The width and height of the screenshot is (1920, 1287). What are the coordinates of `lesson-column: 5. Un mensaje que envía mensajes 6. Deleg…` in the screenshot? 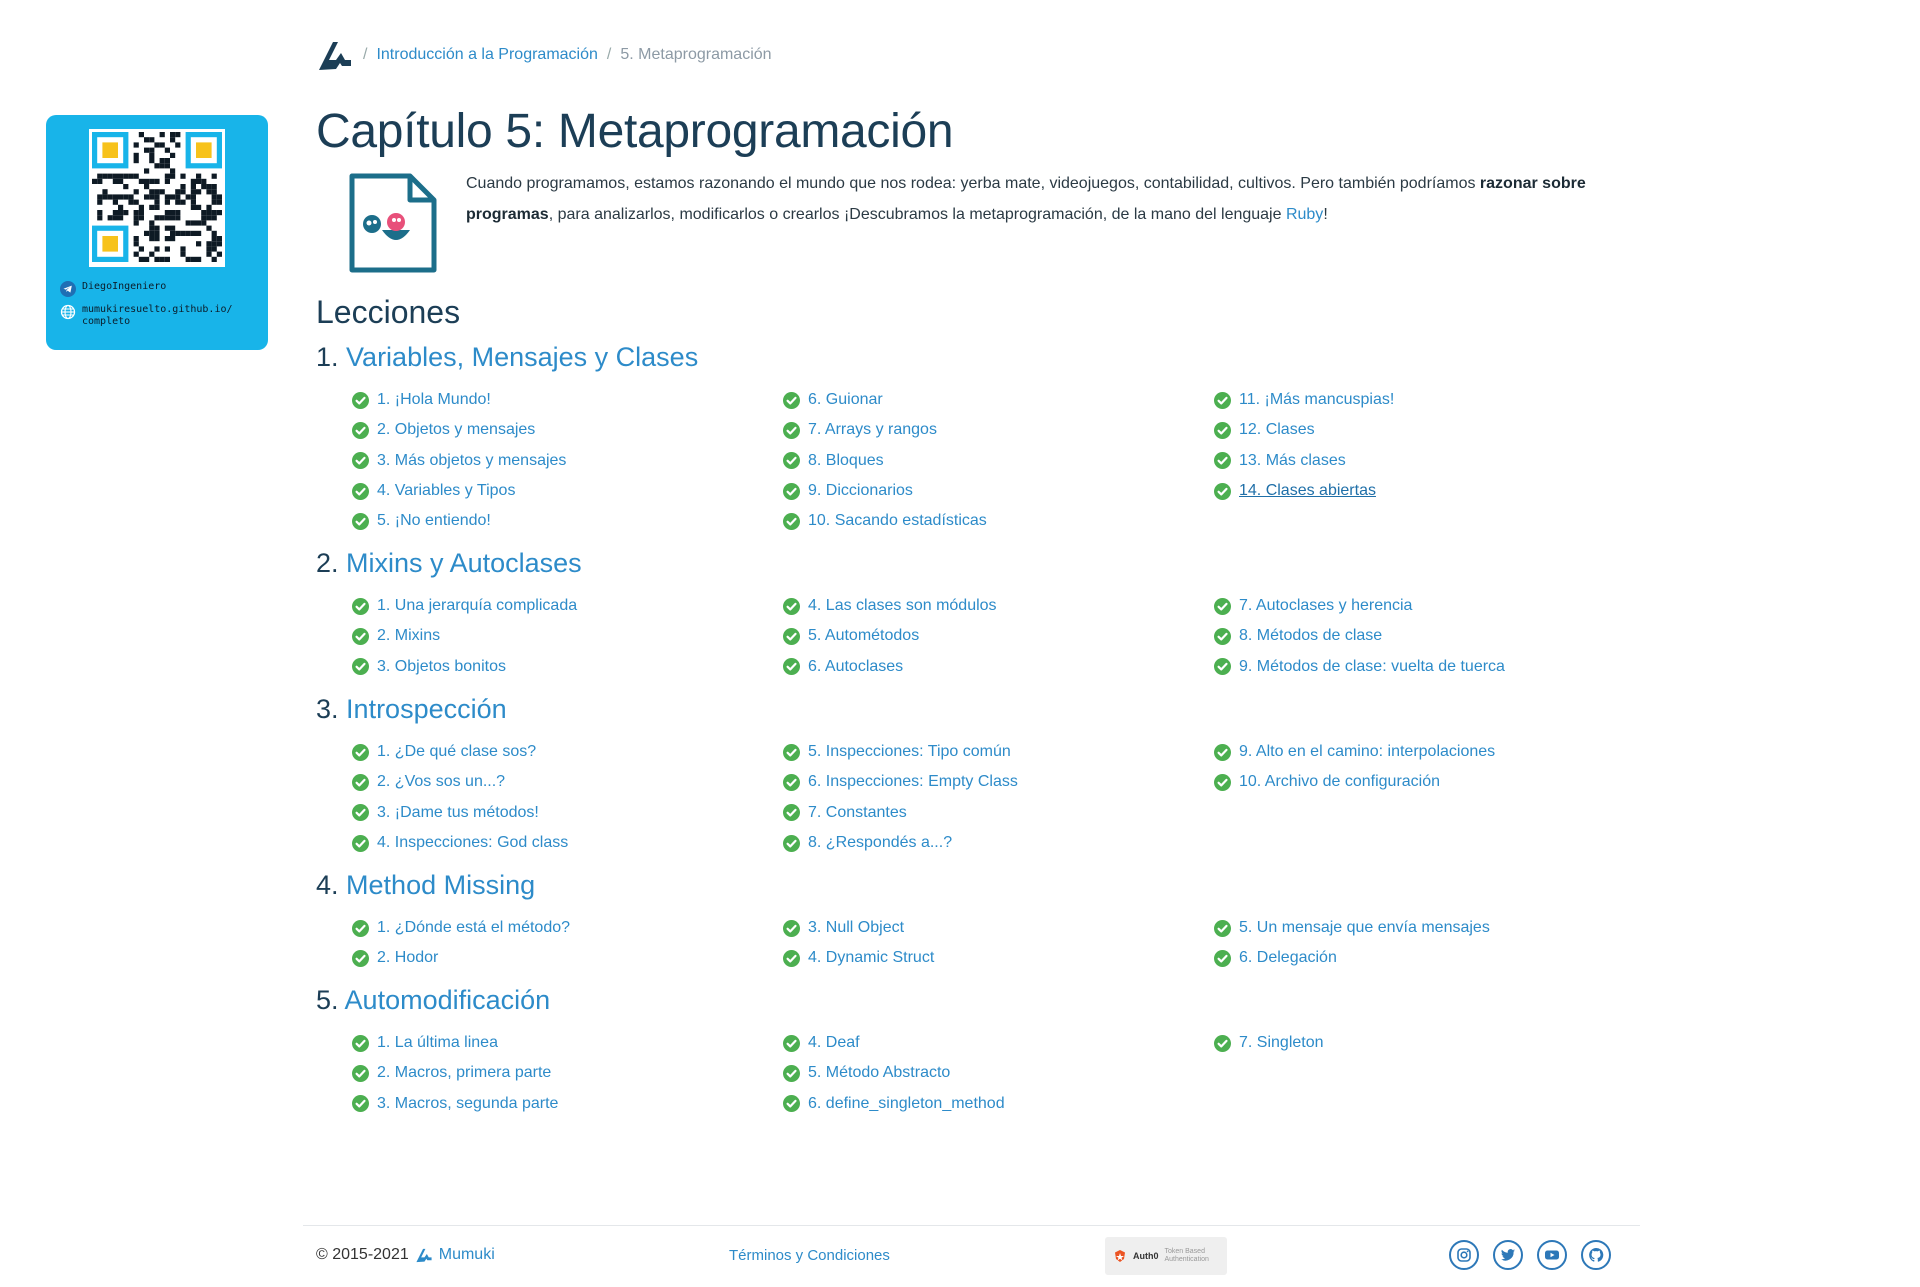 It's located at (1352, 943).